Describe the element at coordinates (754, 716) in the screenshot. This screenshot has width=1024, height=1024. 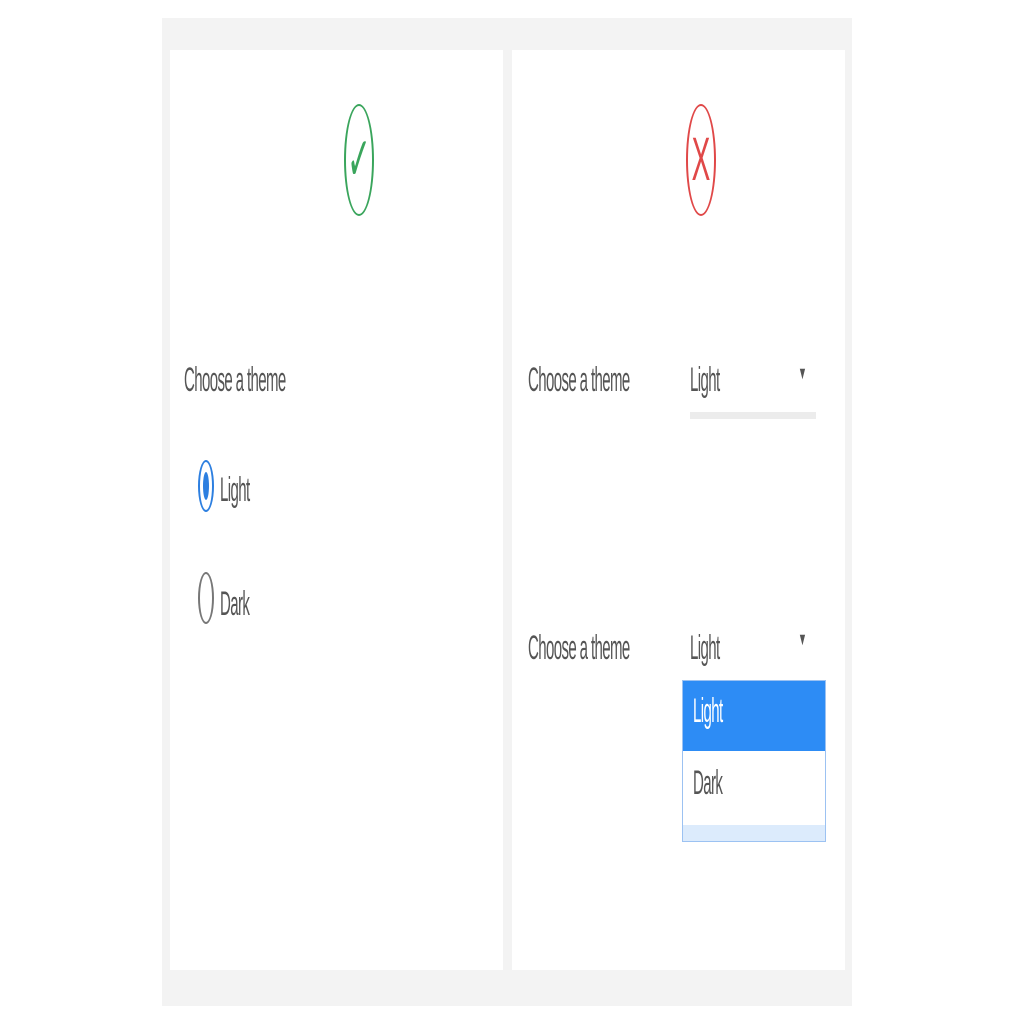
I see `dropdown-option-light: Light` at that location.